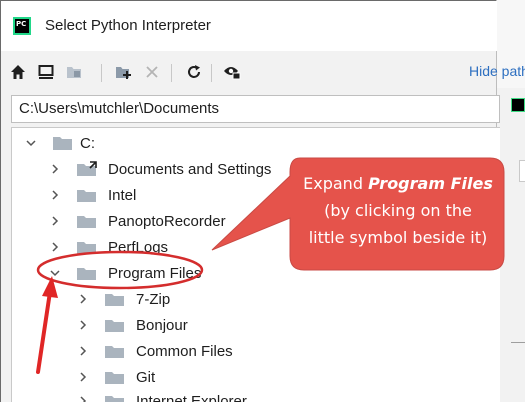 The width and height of the screenshot is (525, 402). I want to click on refresh-icon, so click(194, 71).